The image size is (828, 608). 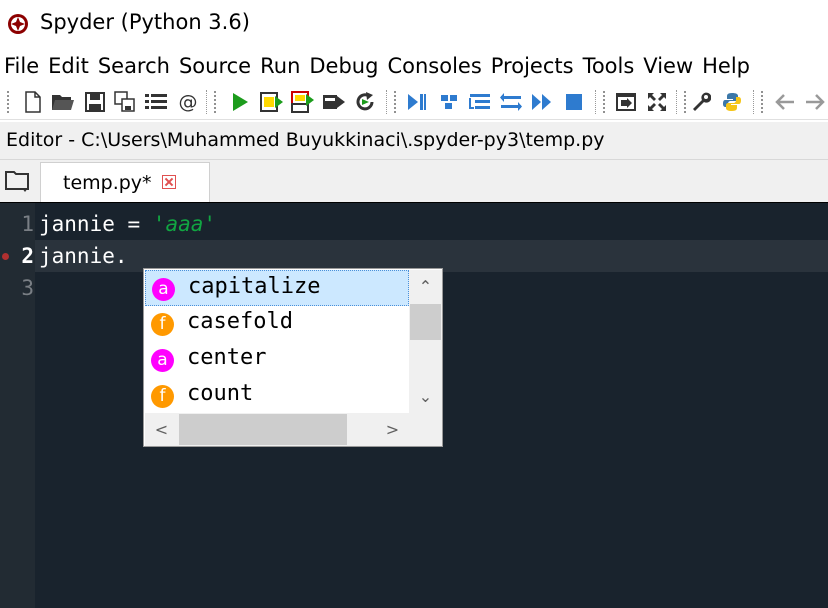 I want to click on back-arrow-icon, so click(x=785, y=102).